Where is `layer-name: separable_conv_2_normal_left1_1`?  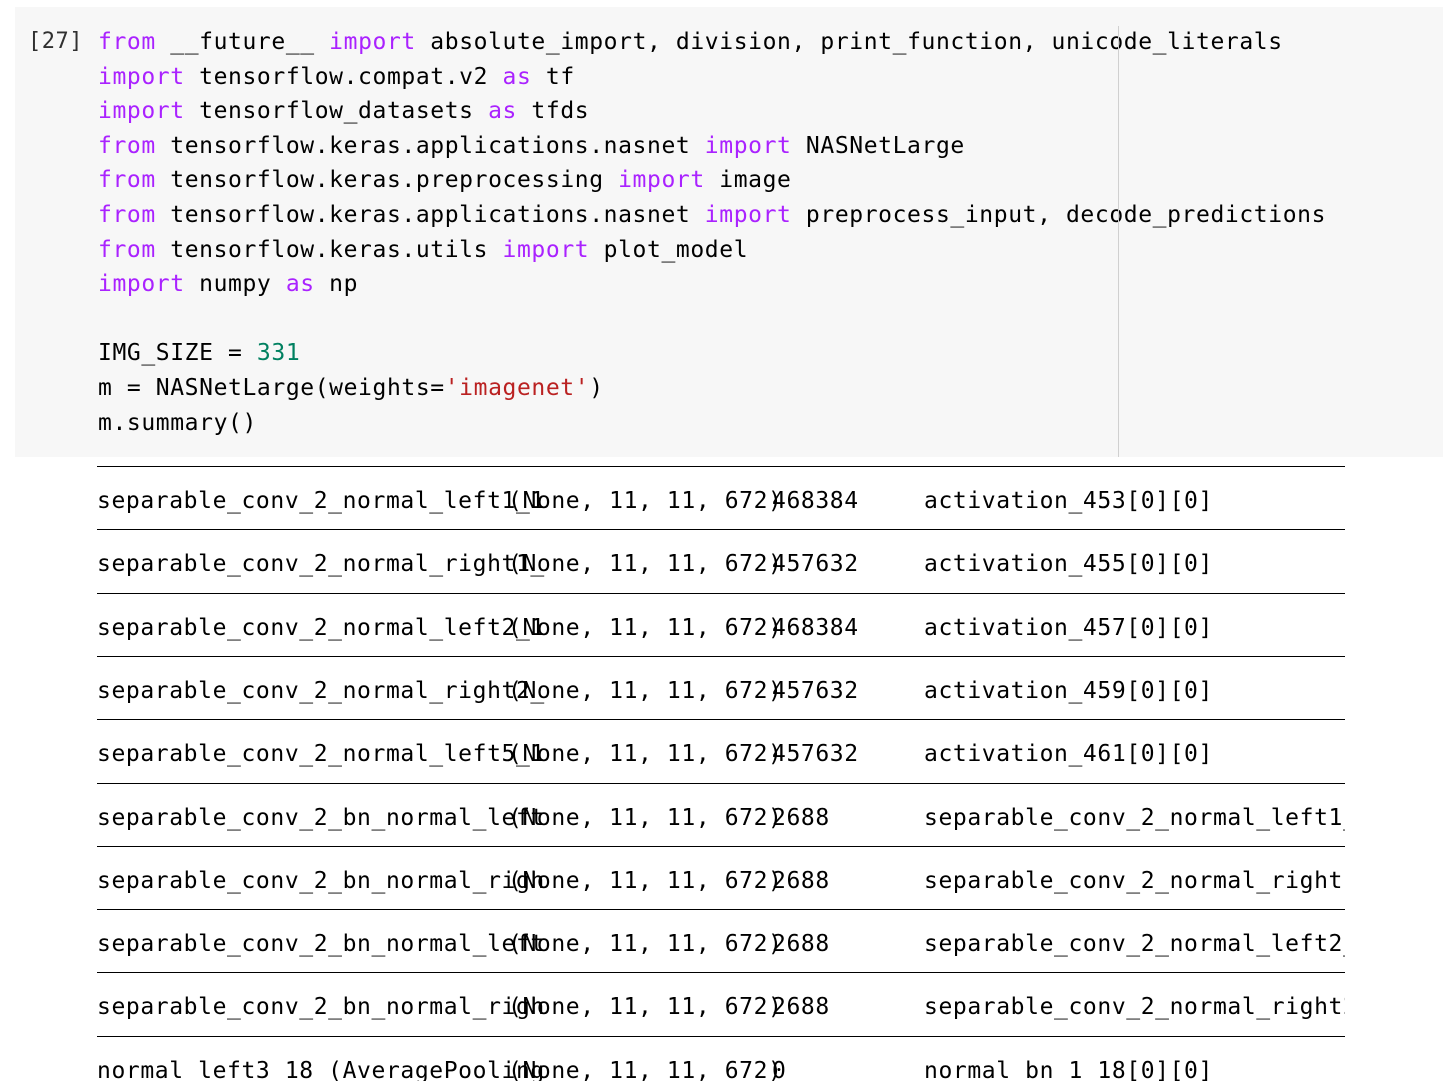
layer-name: separable_conv_2_normal_left1_1 is located at coordinates (321, 501).